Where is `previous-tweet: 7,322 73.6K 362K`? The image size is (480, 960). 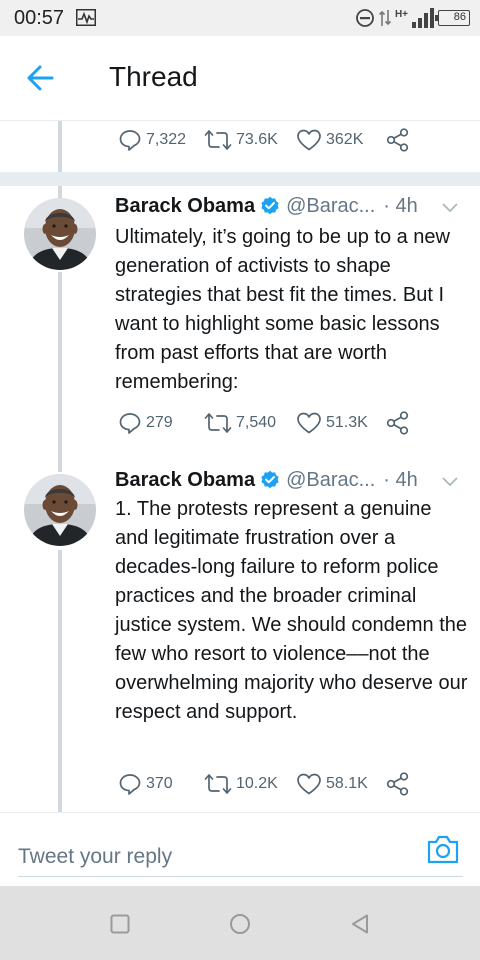
previous-tweet: 7,322 73.6K 362K is located at coordinates (240, 146).